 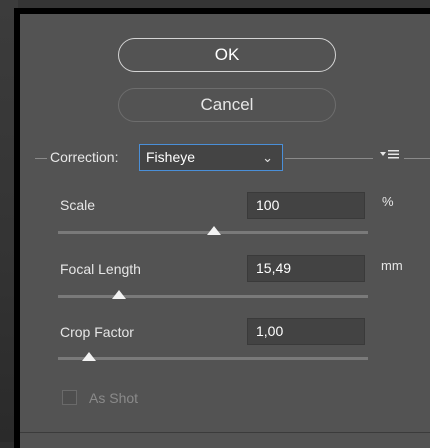 I want to click on focal-length-unit: mm, so click(x=392, y=265).